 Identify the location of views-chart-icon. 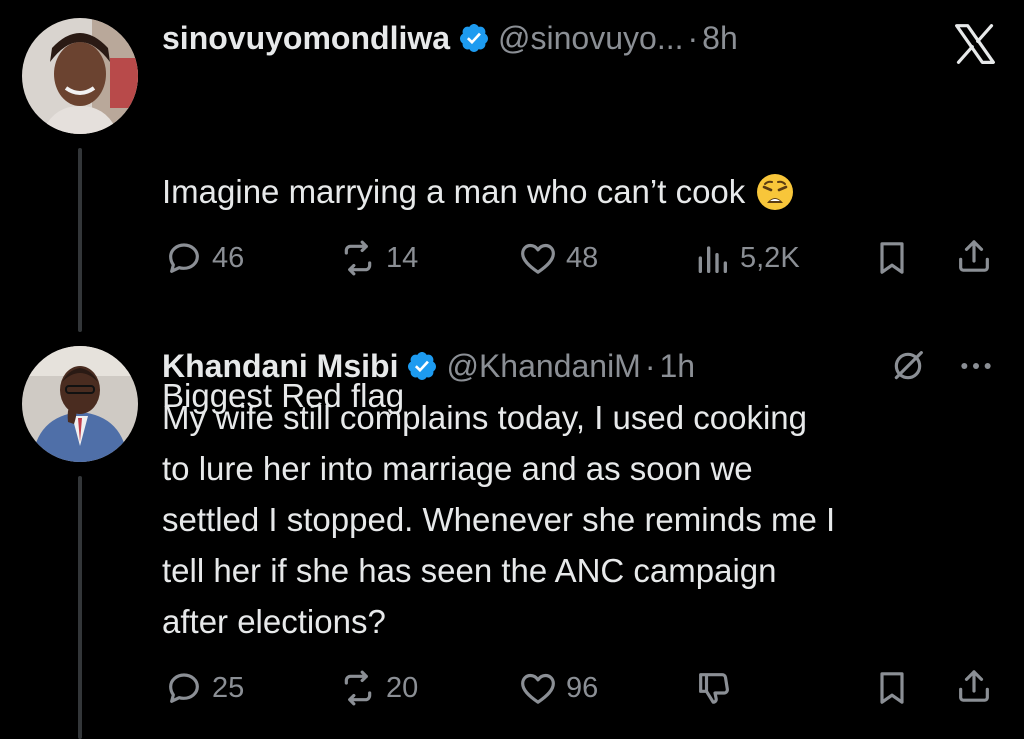
(712, 259).